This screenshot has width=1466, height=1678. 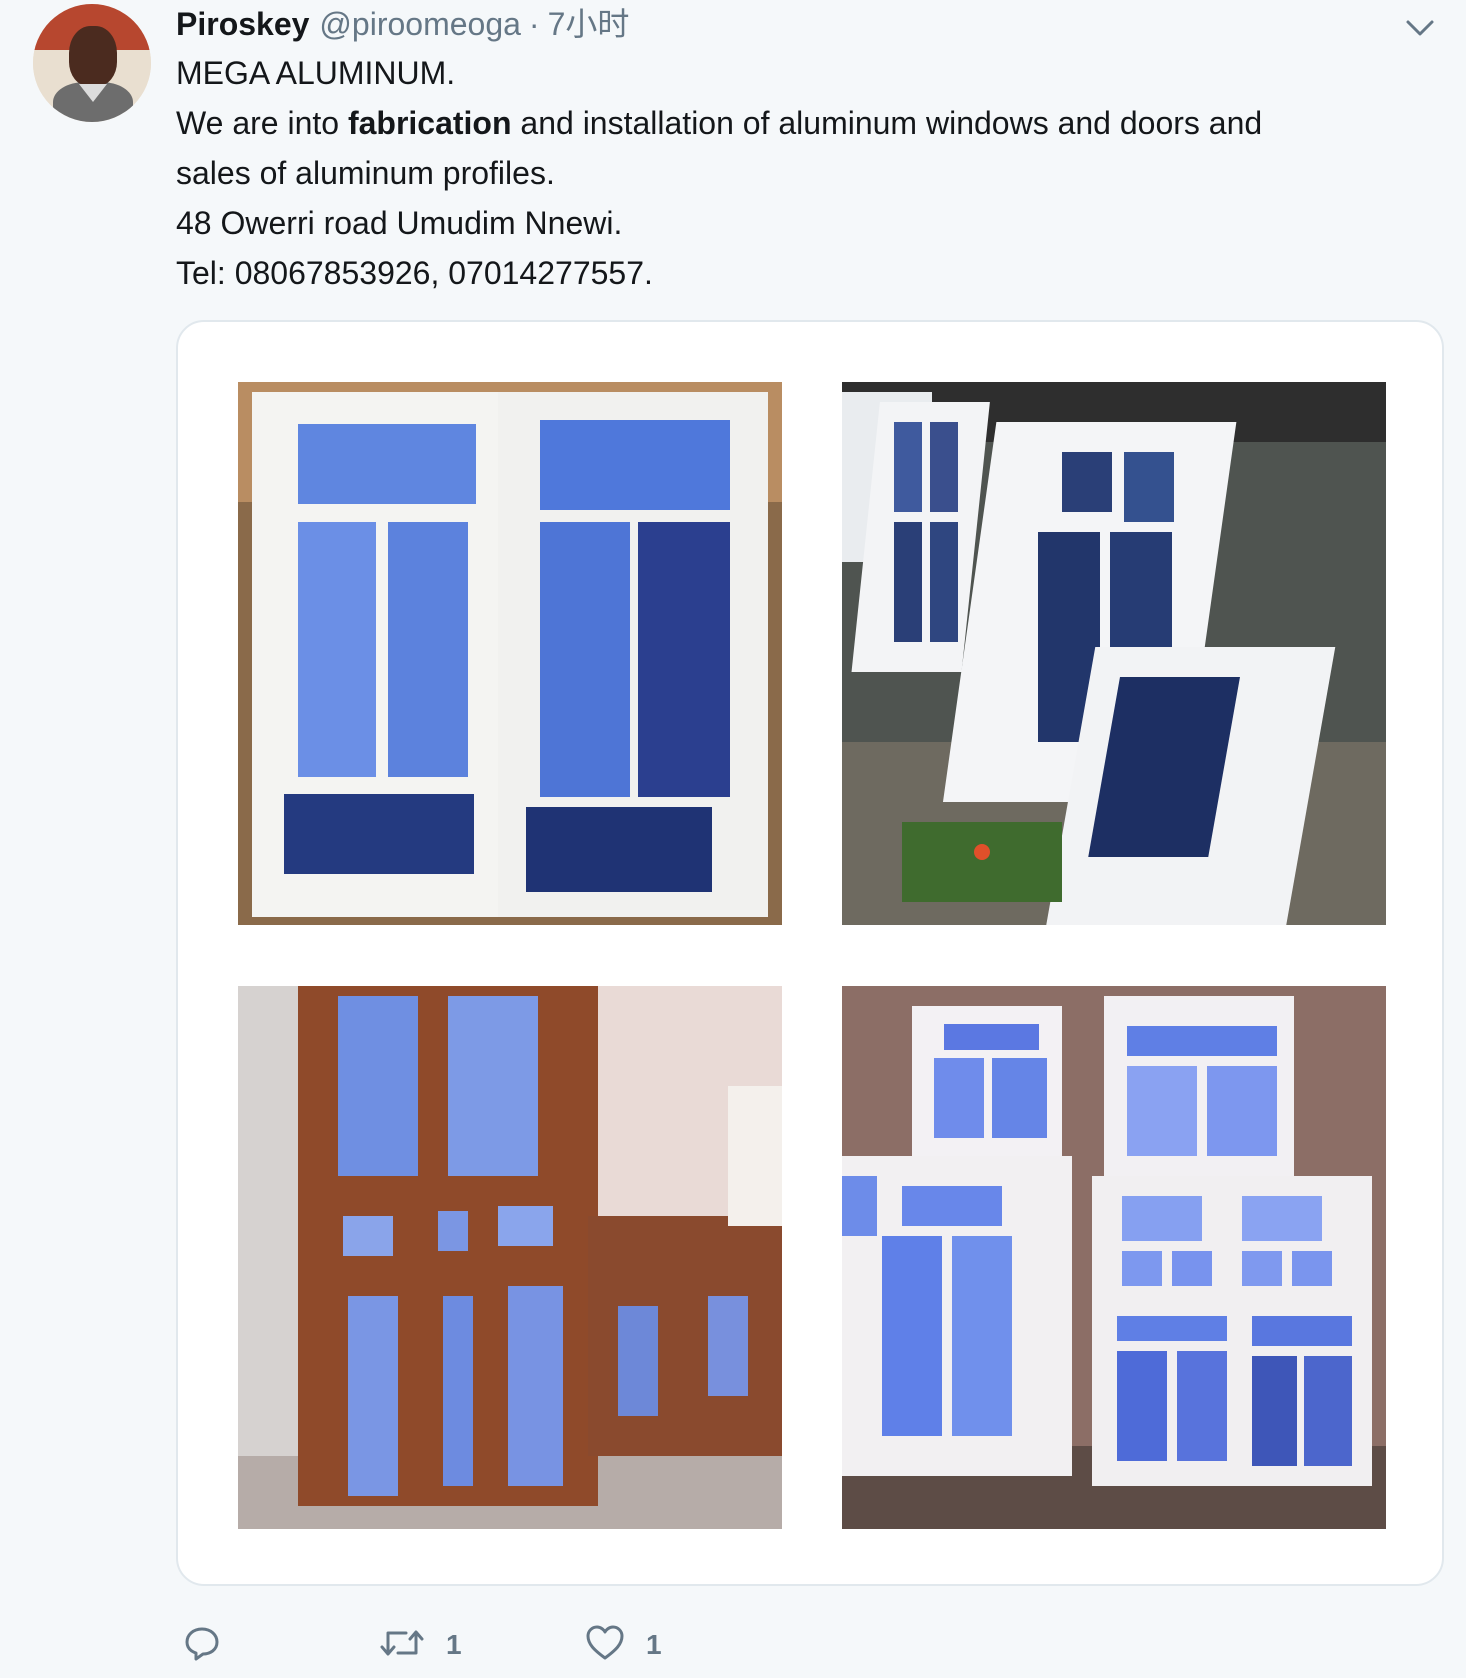 What do you see at coordinates (262, 123) in the screenshot?
I see `tweet-line-part: We are into` at bounding box center [262, 123].